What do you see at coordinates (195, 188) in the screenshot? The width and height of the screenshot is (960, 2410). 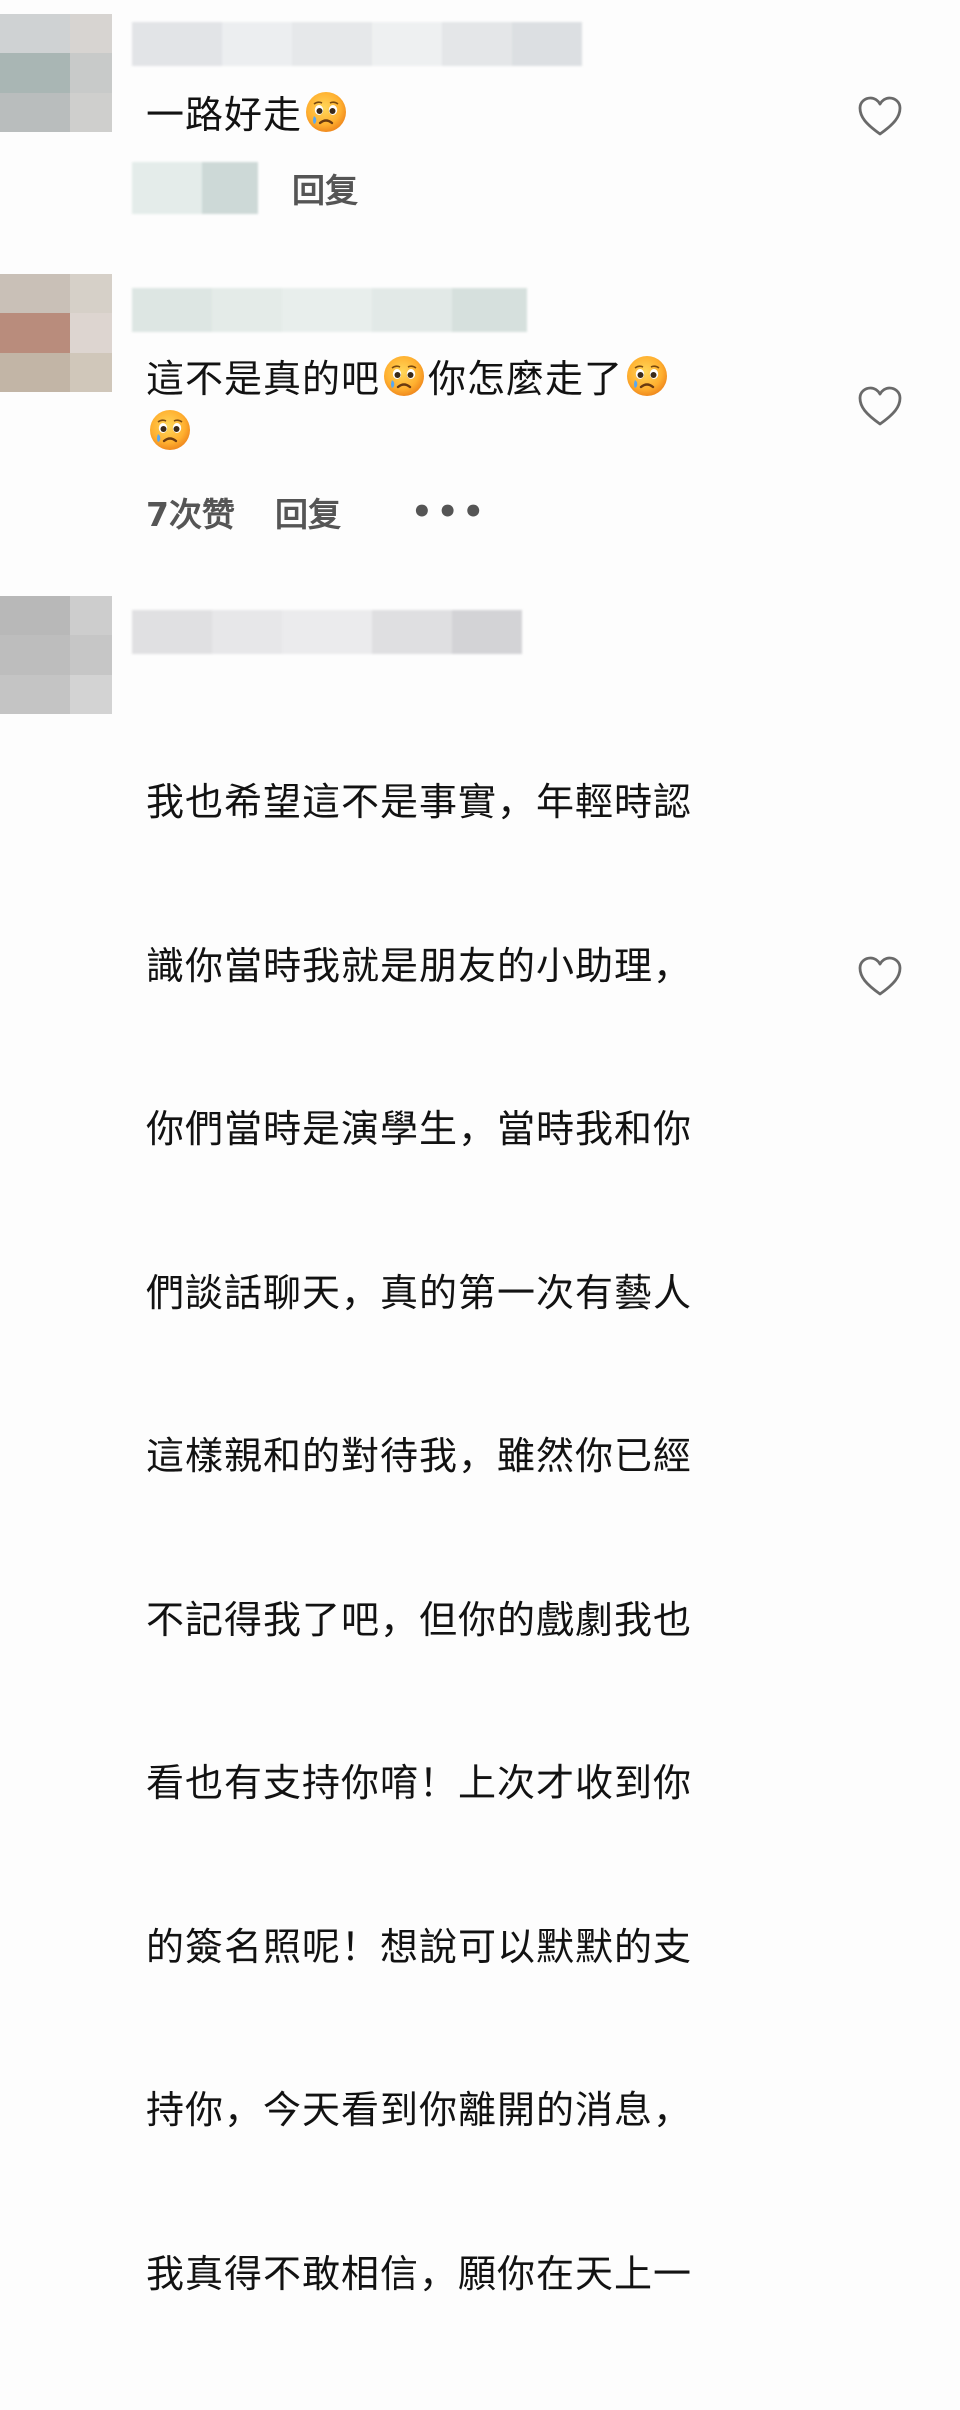 I see `timestamp-blurred` at bounding box center [195, 188].